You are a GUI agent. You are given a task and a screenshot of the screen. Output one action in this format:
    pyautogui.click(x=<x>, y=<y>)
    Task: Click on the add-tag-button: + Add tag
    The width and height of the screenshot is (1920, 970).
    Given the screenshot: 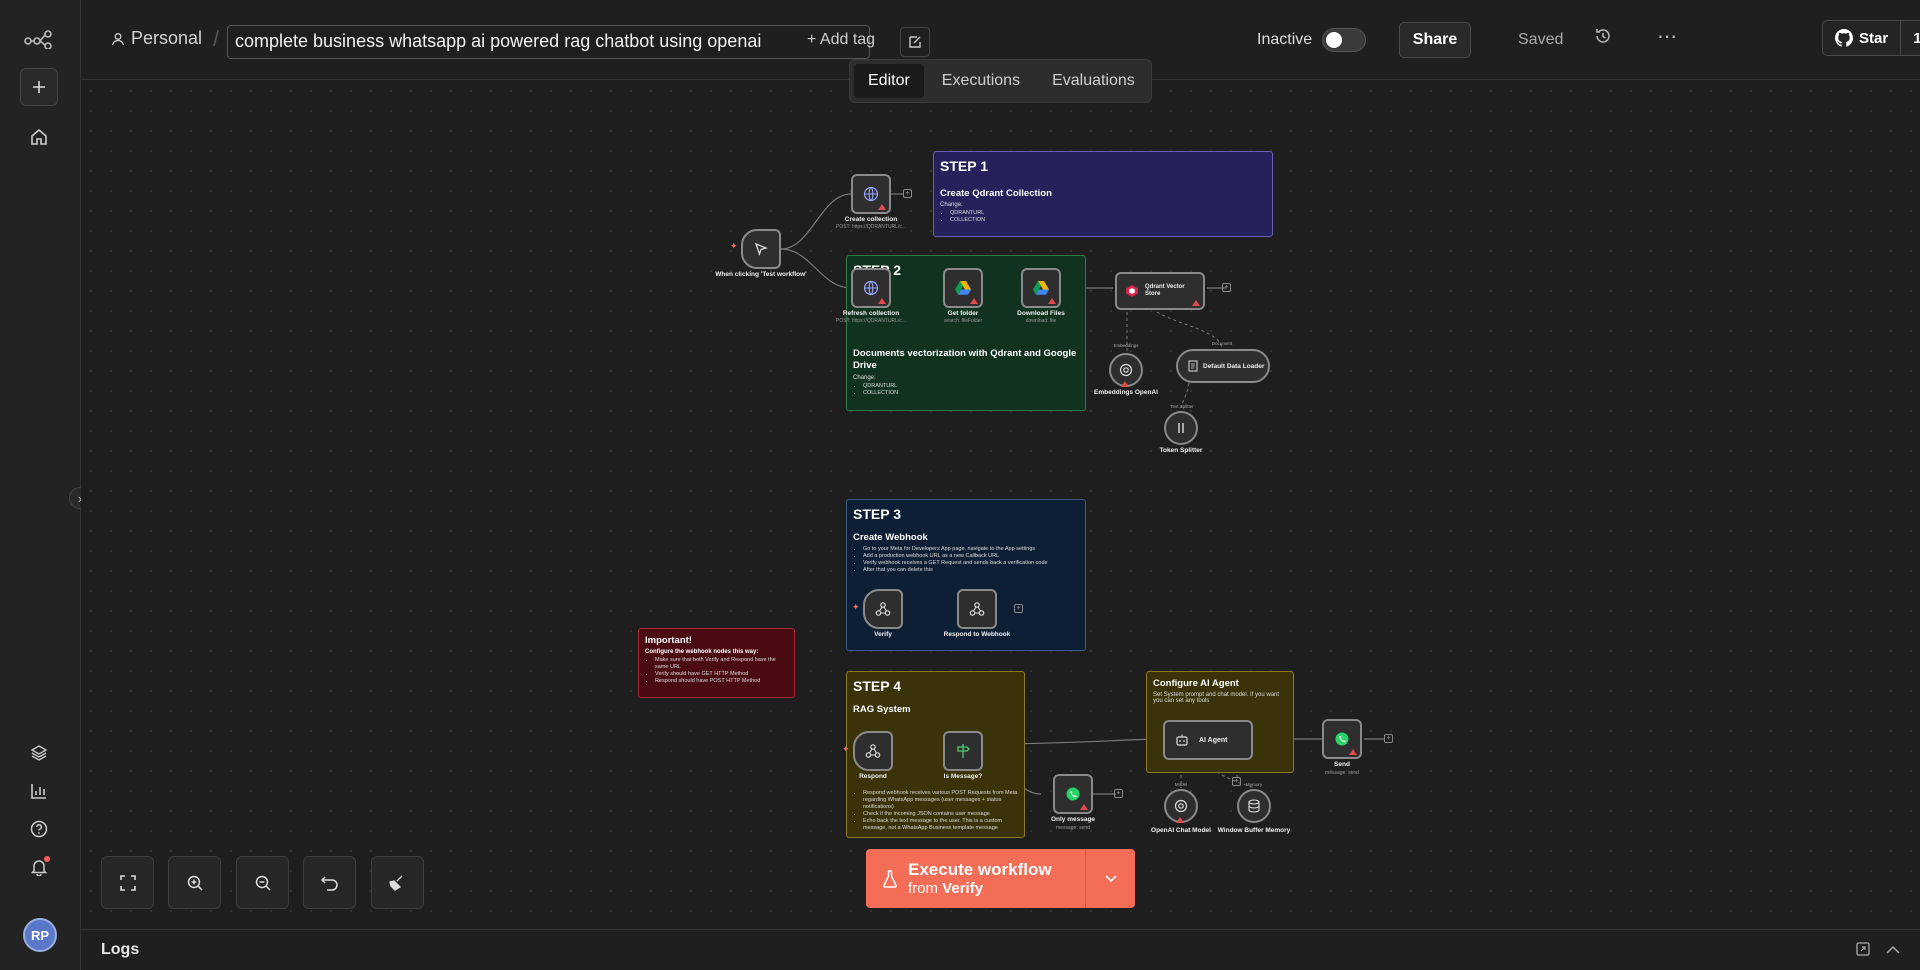 What is the action you would take?
    pyautogui.click(x=841, y=40)
    